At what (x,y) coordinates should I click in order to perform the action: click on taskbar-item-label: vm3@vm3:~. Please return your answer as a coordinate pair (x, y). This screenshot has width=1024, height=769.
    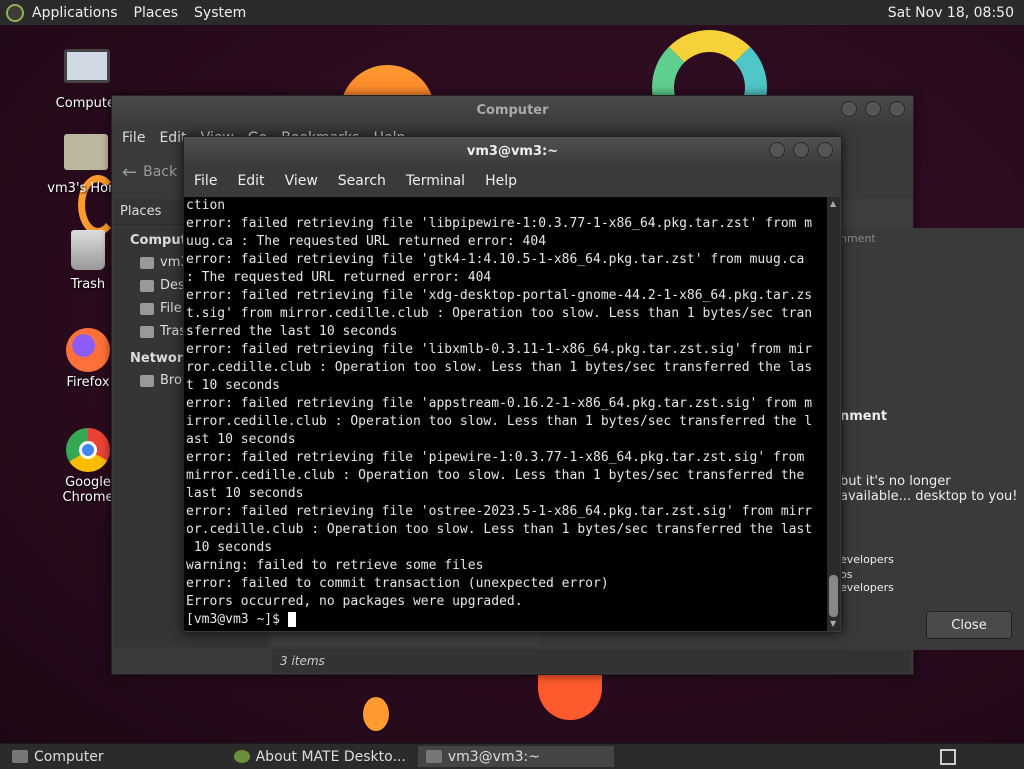
    Looking at the image, I should click on (493, 756).